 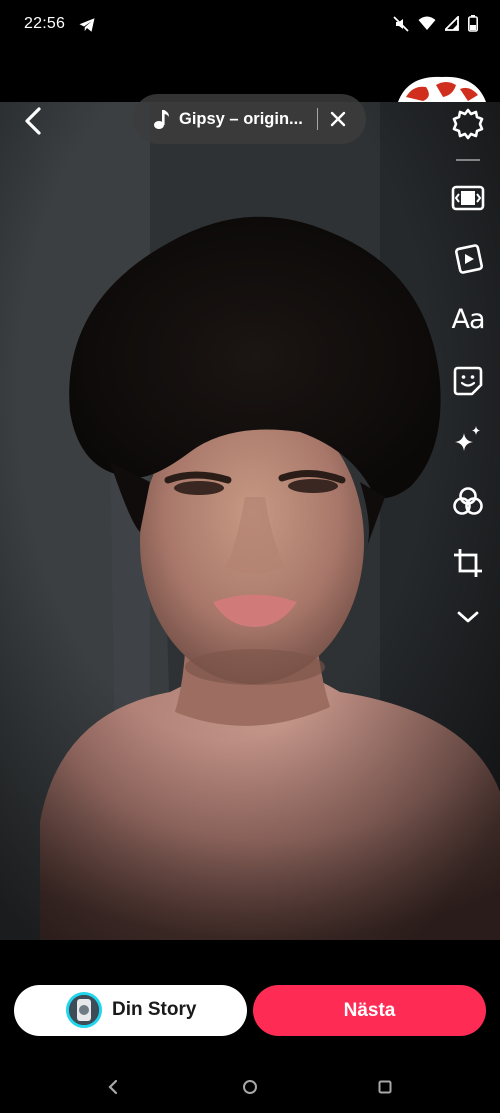 I want to click on tool-text: Aa, so click(x=468, y=319).